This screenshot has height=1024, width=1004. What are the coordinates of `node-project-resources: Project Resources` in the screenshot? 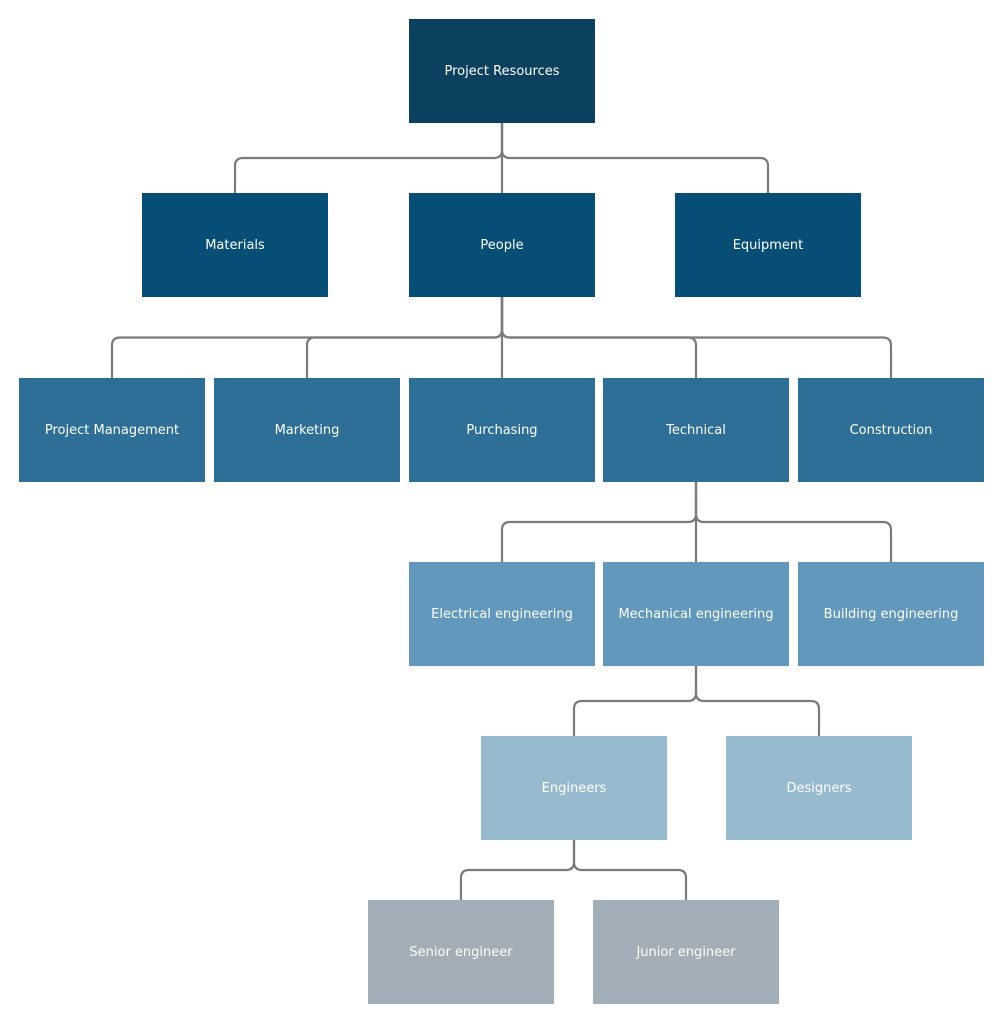 It's located at (502, 71).